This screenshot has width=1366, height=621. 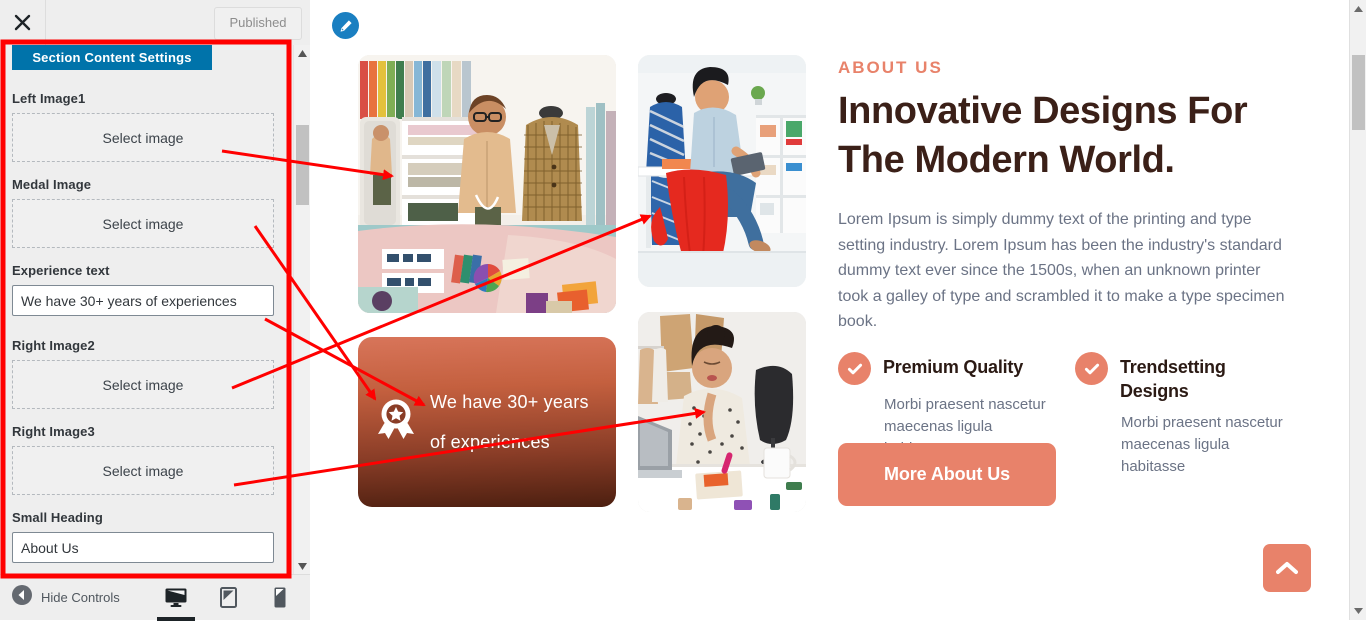 What do you see at coordinates (53, 345) in the screenshot?
I see `field-label-right-image2: Right Image2` at bounding box center [53, 345].